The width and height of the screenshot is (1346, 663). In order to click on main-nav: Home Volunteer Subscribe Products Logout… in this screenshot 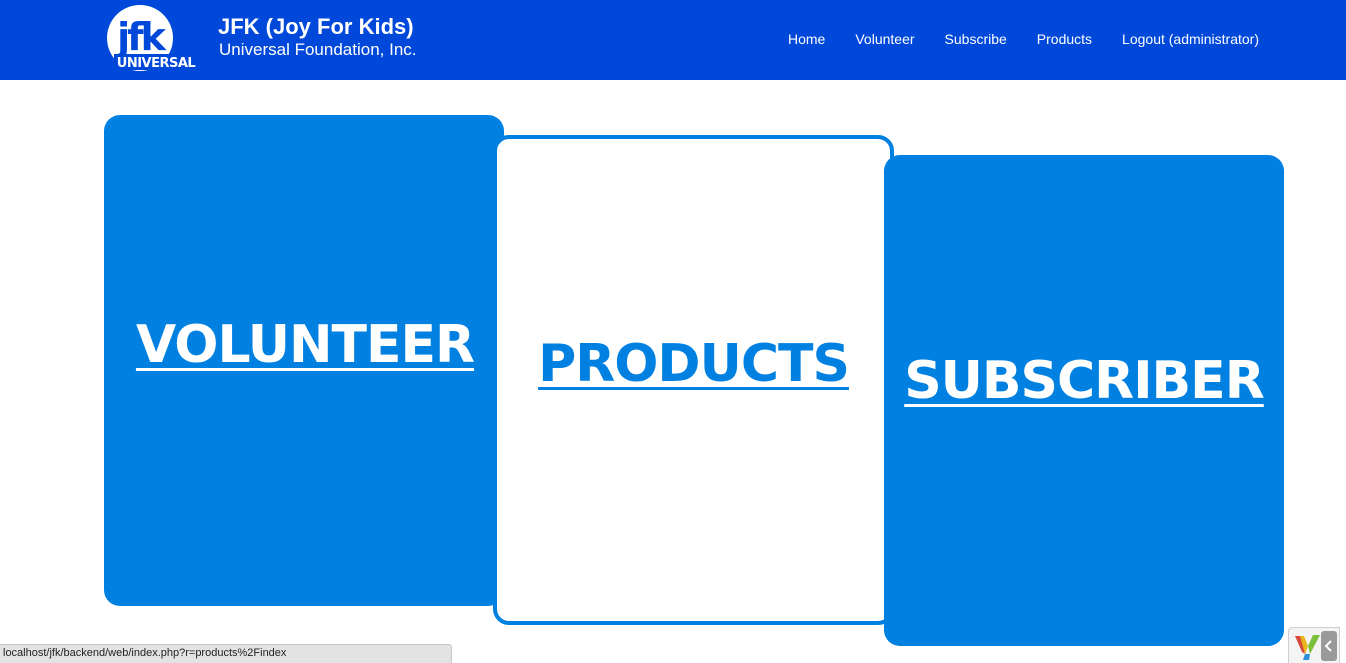, I will do `click(1008, 40)`.